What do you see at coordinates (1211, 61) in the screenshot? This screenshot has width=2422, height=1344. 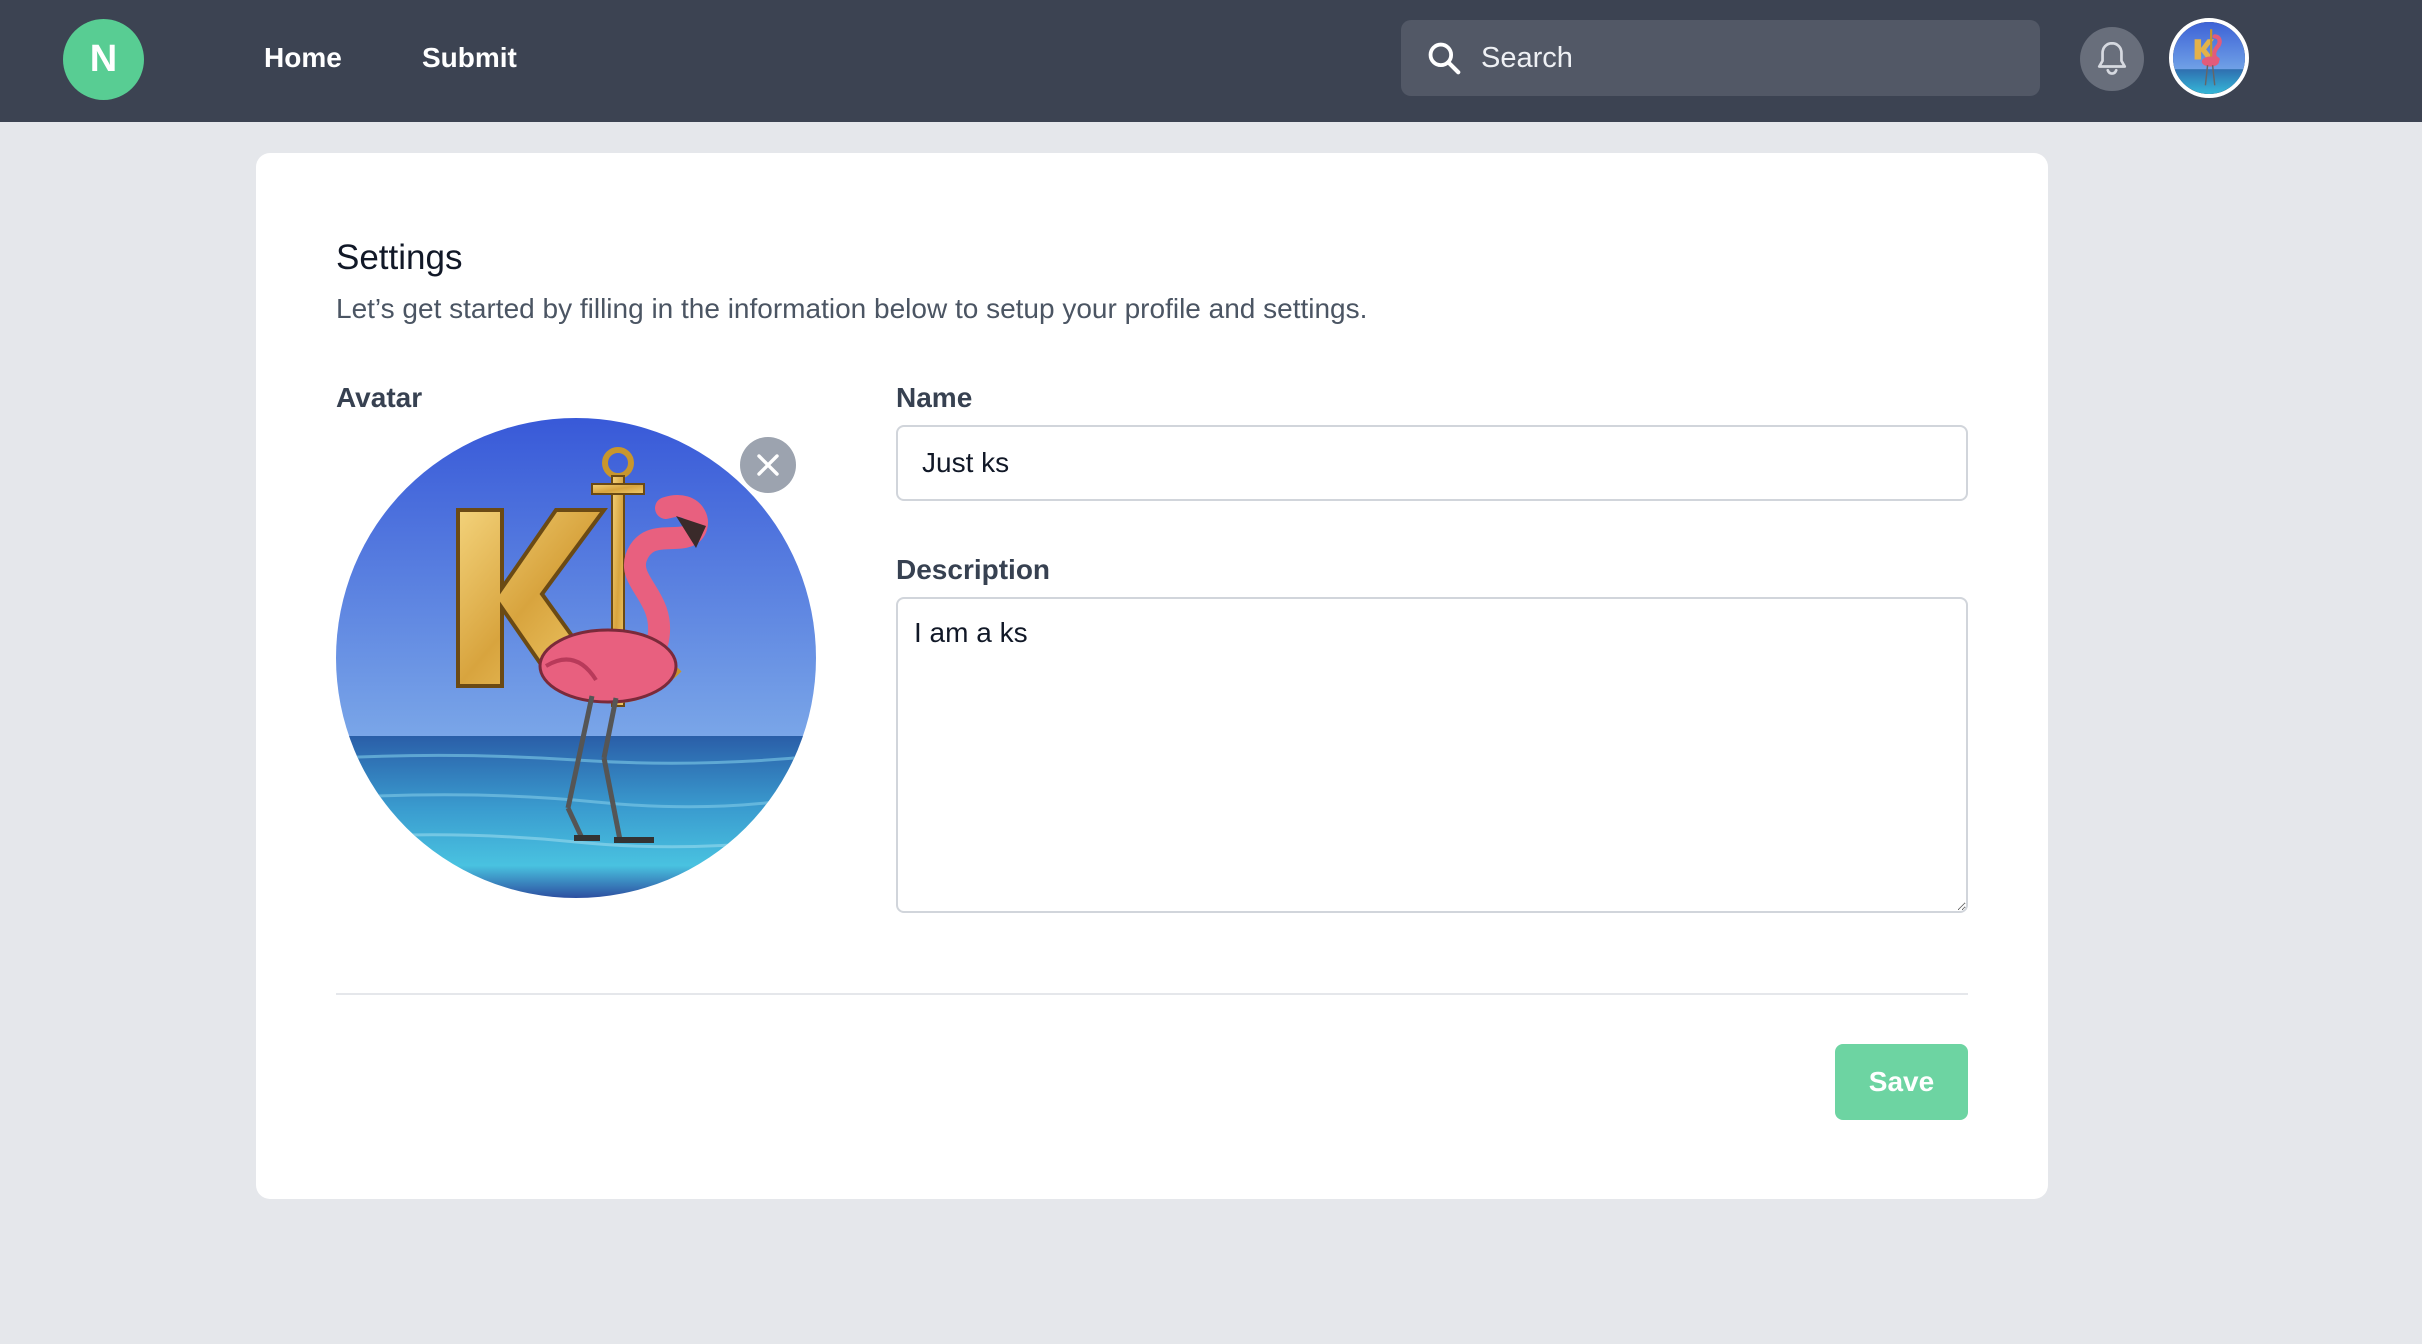 I see `top-navbar: N Home Submit` at bounding box center [1211, 61].